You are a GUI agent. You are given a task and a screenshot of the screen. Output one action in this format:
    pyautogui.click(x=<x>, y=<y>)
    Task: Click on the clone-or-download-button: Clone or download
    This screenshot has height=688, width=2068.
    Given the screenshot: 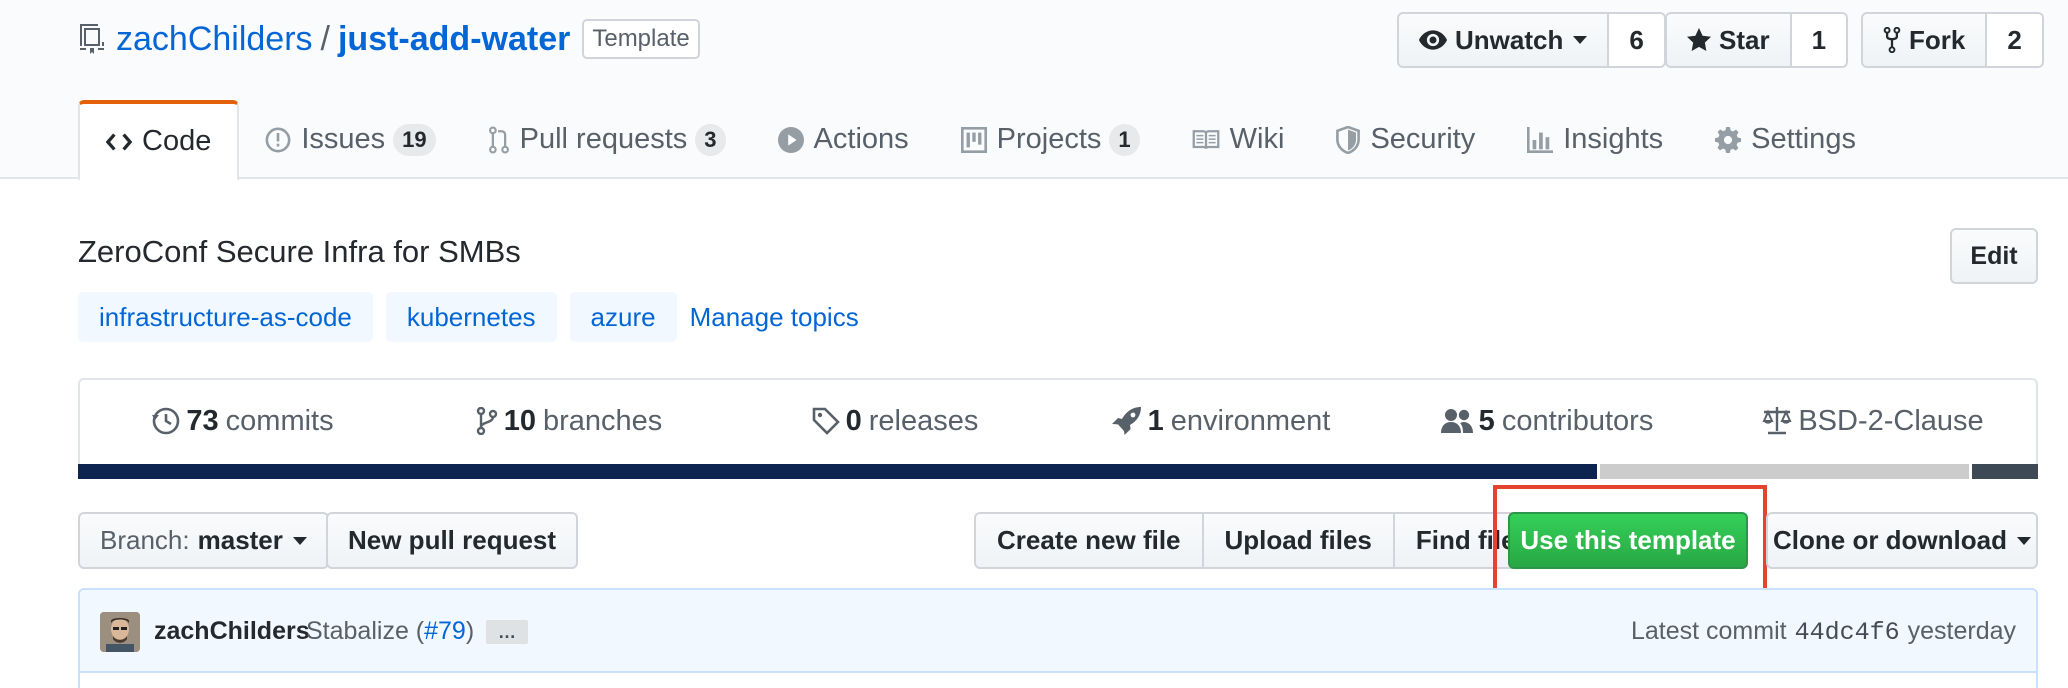 What is the action you would take?
    pyautogui.click(x=1902, y=540)
    